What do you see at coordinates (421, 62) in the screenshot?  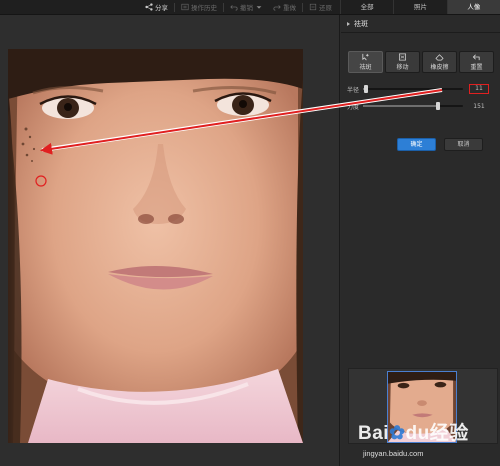 I see `tool-group: 祛斑 移动 橡皮擦 重置` at bounding box center [421, 62].